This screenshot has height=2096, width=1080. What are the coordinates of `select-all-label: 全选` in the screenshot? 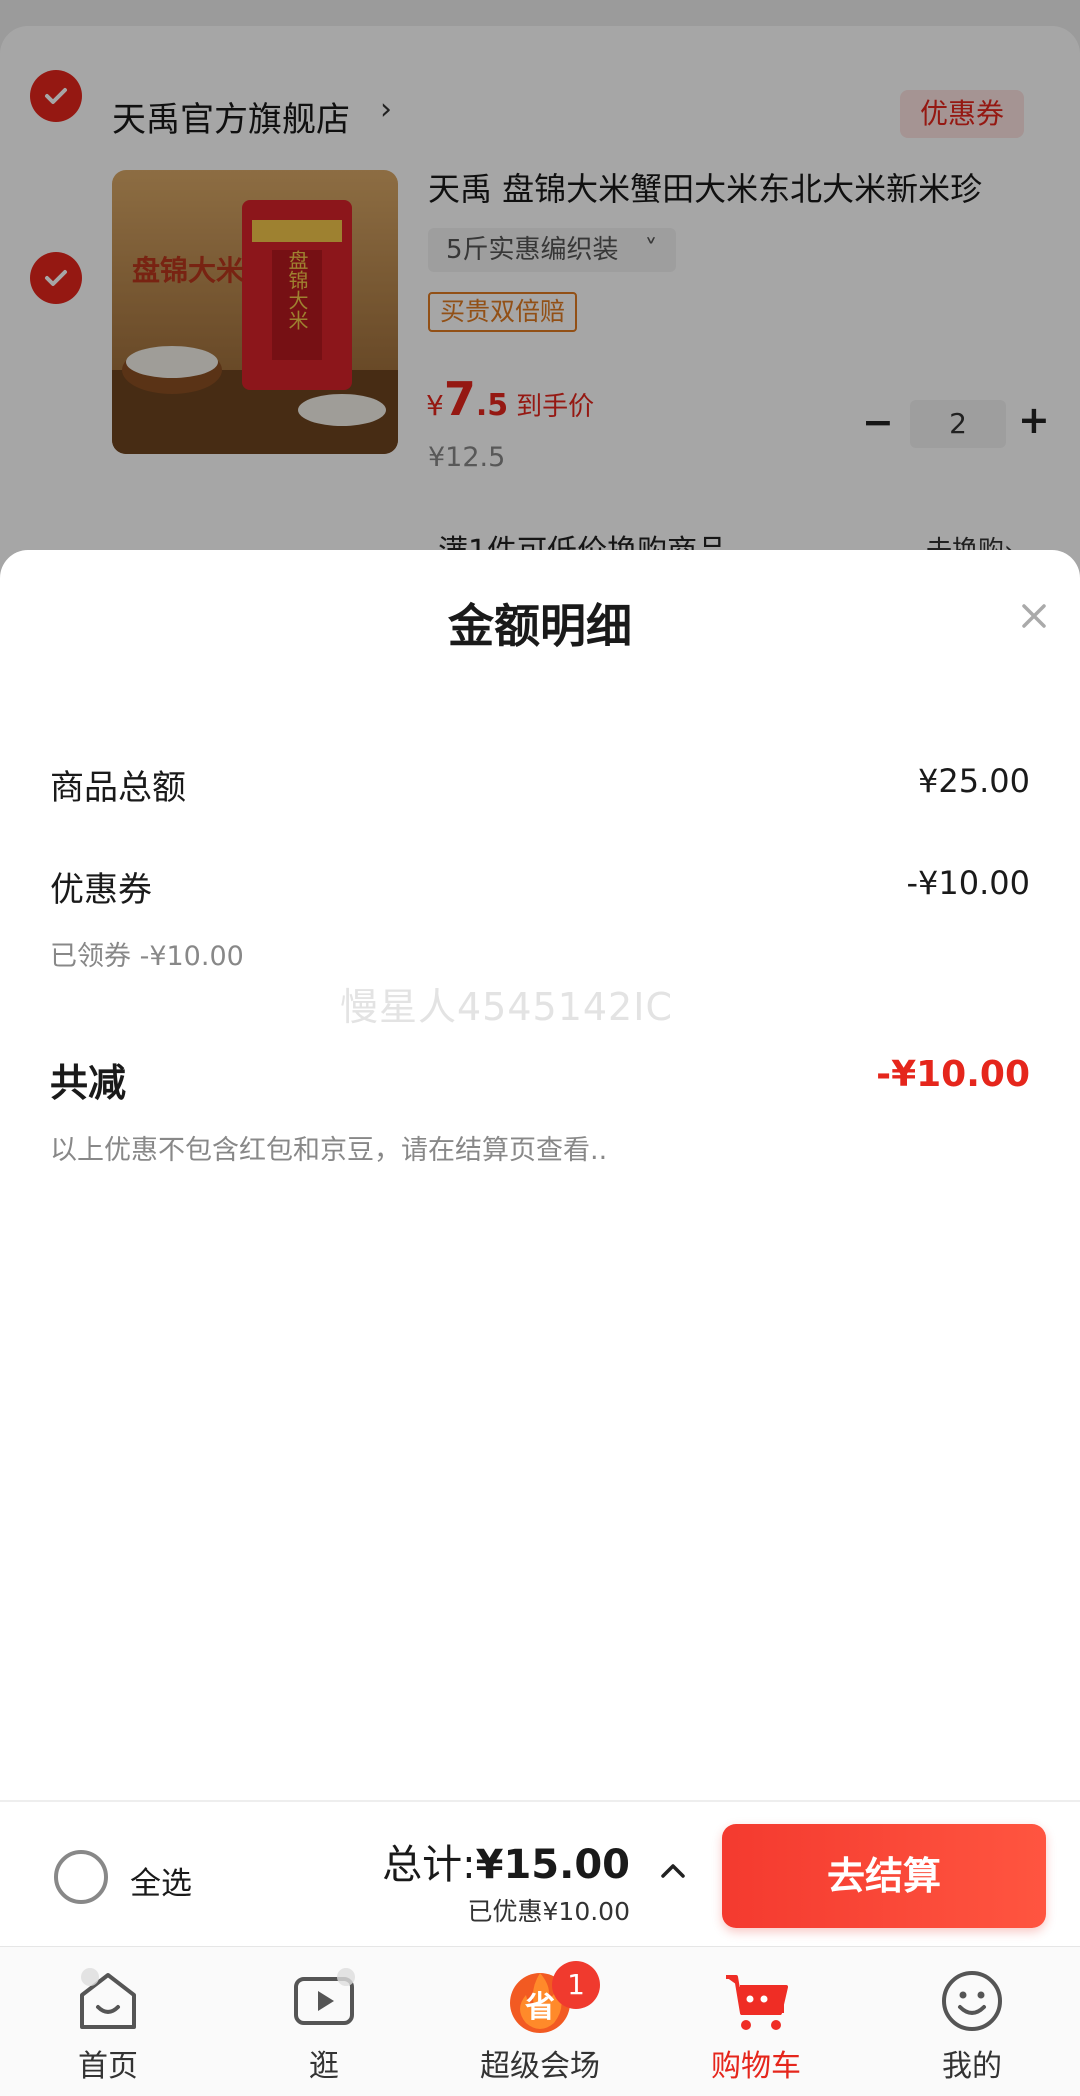 It's located at (161, 1880).